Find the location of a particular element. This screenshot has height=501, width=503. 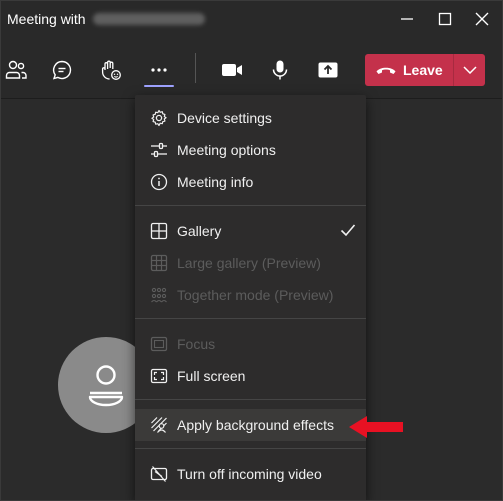

more-options-icon is located at coordinates (159, 70).